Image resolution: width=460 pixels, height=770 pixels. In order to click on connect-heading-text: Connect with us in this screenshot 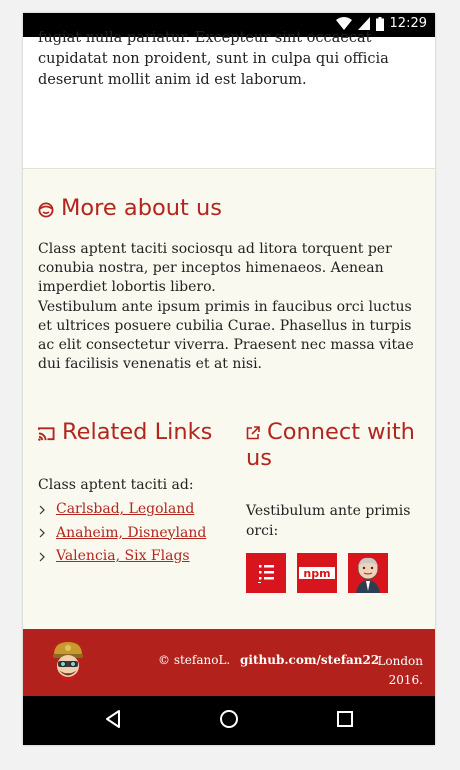, I will do `click(336, 445)`.